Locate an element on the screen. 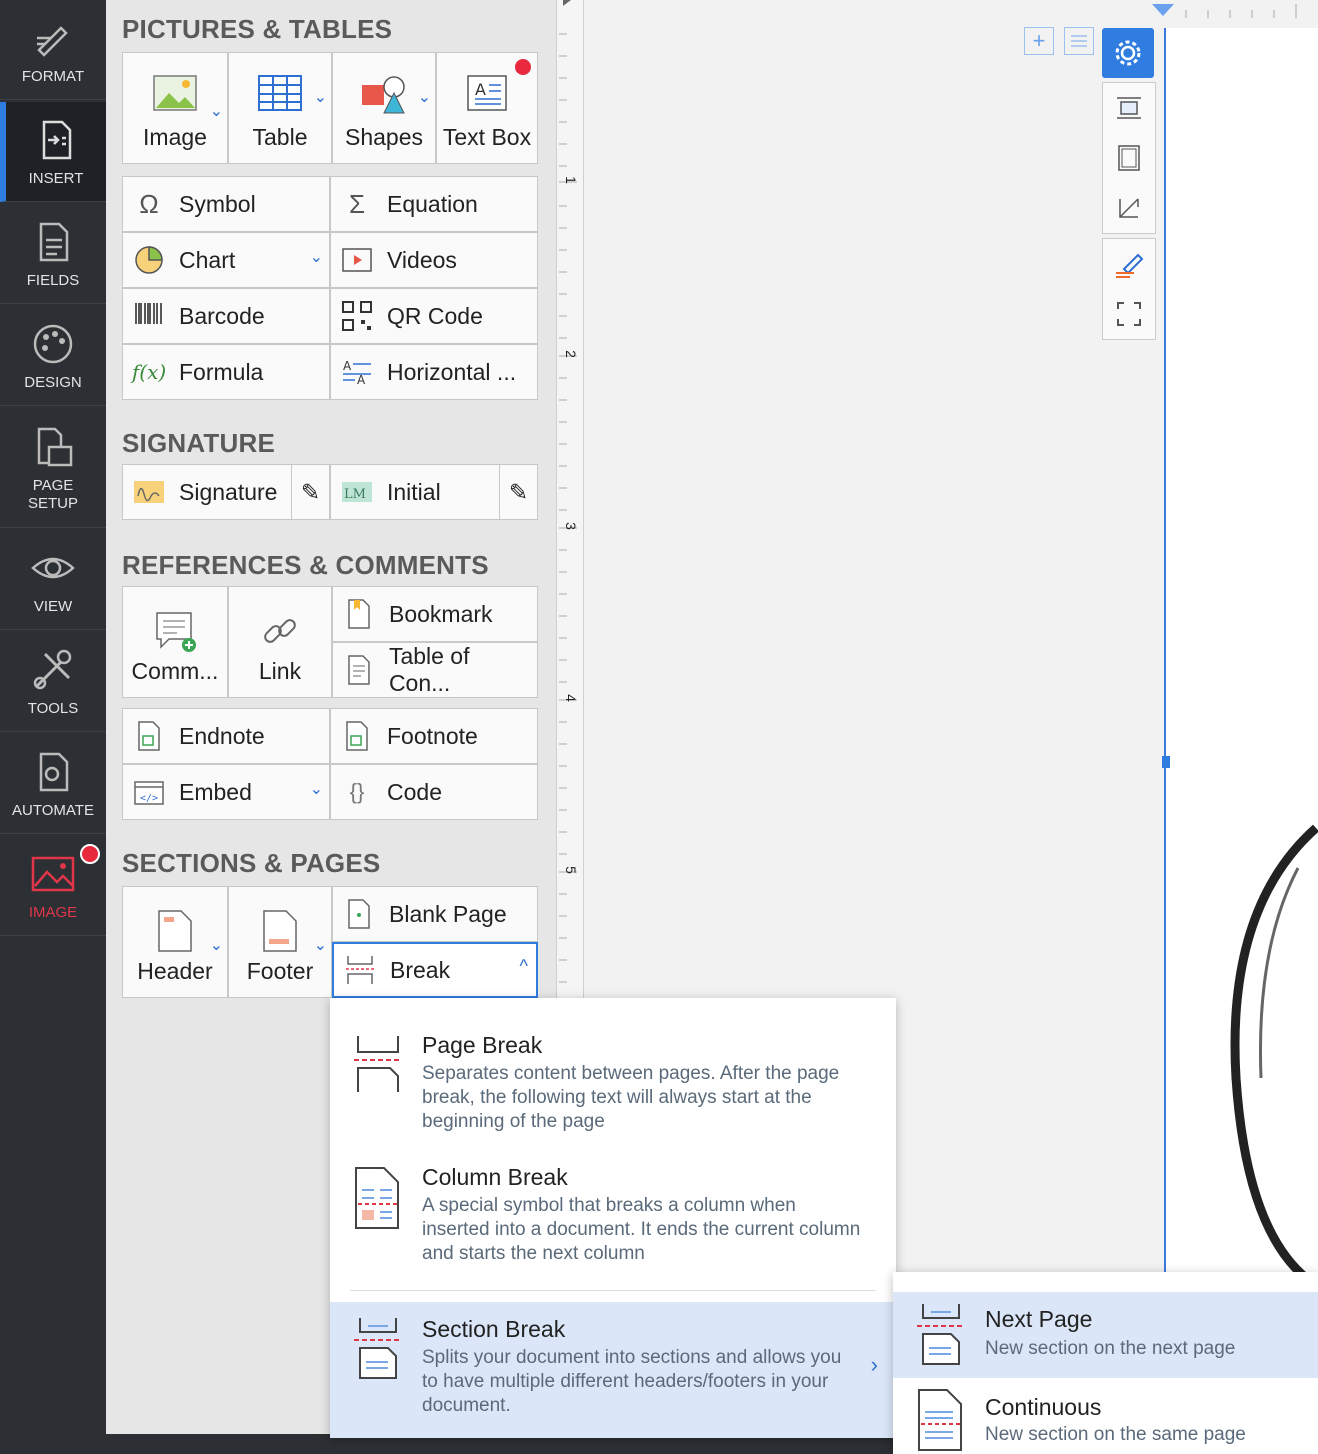  next-page-item: Next Page New section on the next page is located at coordinates (1105, 1335).